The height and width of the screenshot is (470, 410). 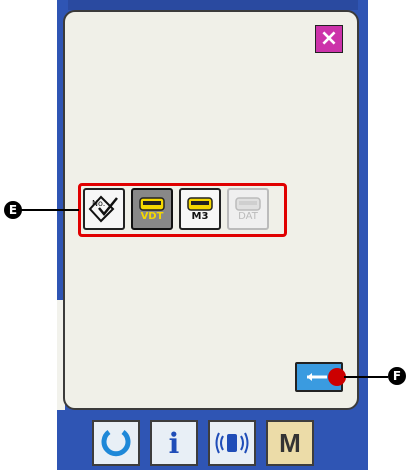 I want to click on m3-media-icon, so click(x=200, y=203).